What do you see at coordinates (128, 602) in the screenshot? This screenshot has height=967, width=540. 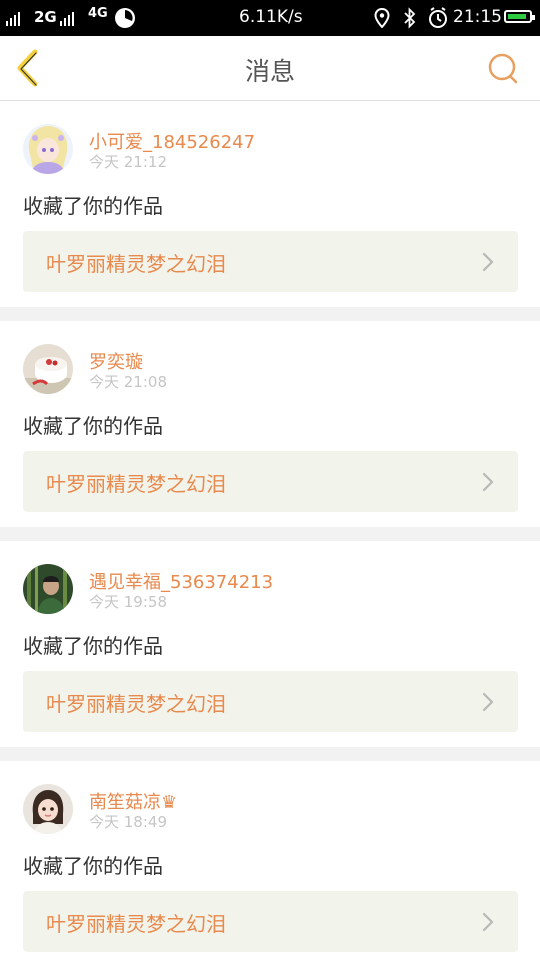 I see `message-time: 今天 19:58` at bounding box center [128, 602].